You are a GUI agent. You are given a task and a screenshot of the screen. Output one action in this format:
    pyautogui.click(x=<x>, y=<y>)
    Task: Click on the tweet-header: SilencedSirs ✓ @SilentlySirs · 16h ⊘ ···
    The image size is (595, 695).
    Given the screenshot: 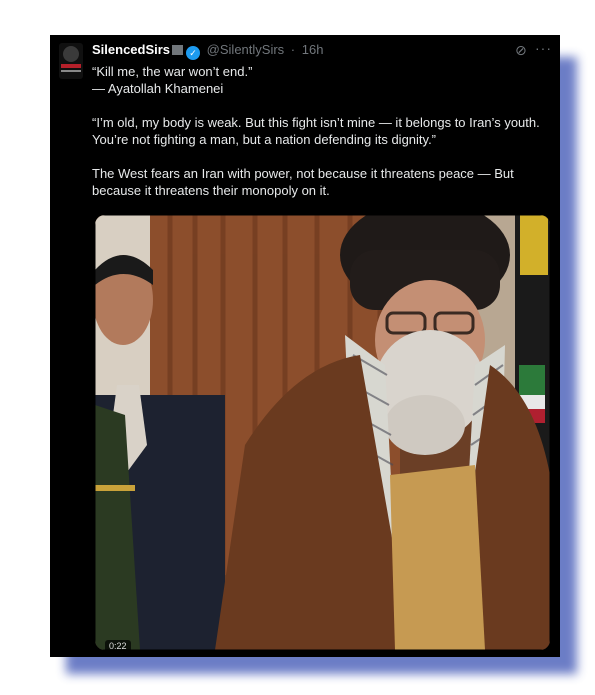 What is the action you would take?
    pyautogui.click(x=322, y=51)
    